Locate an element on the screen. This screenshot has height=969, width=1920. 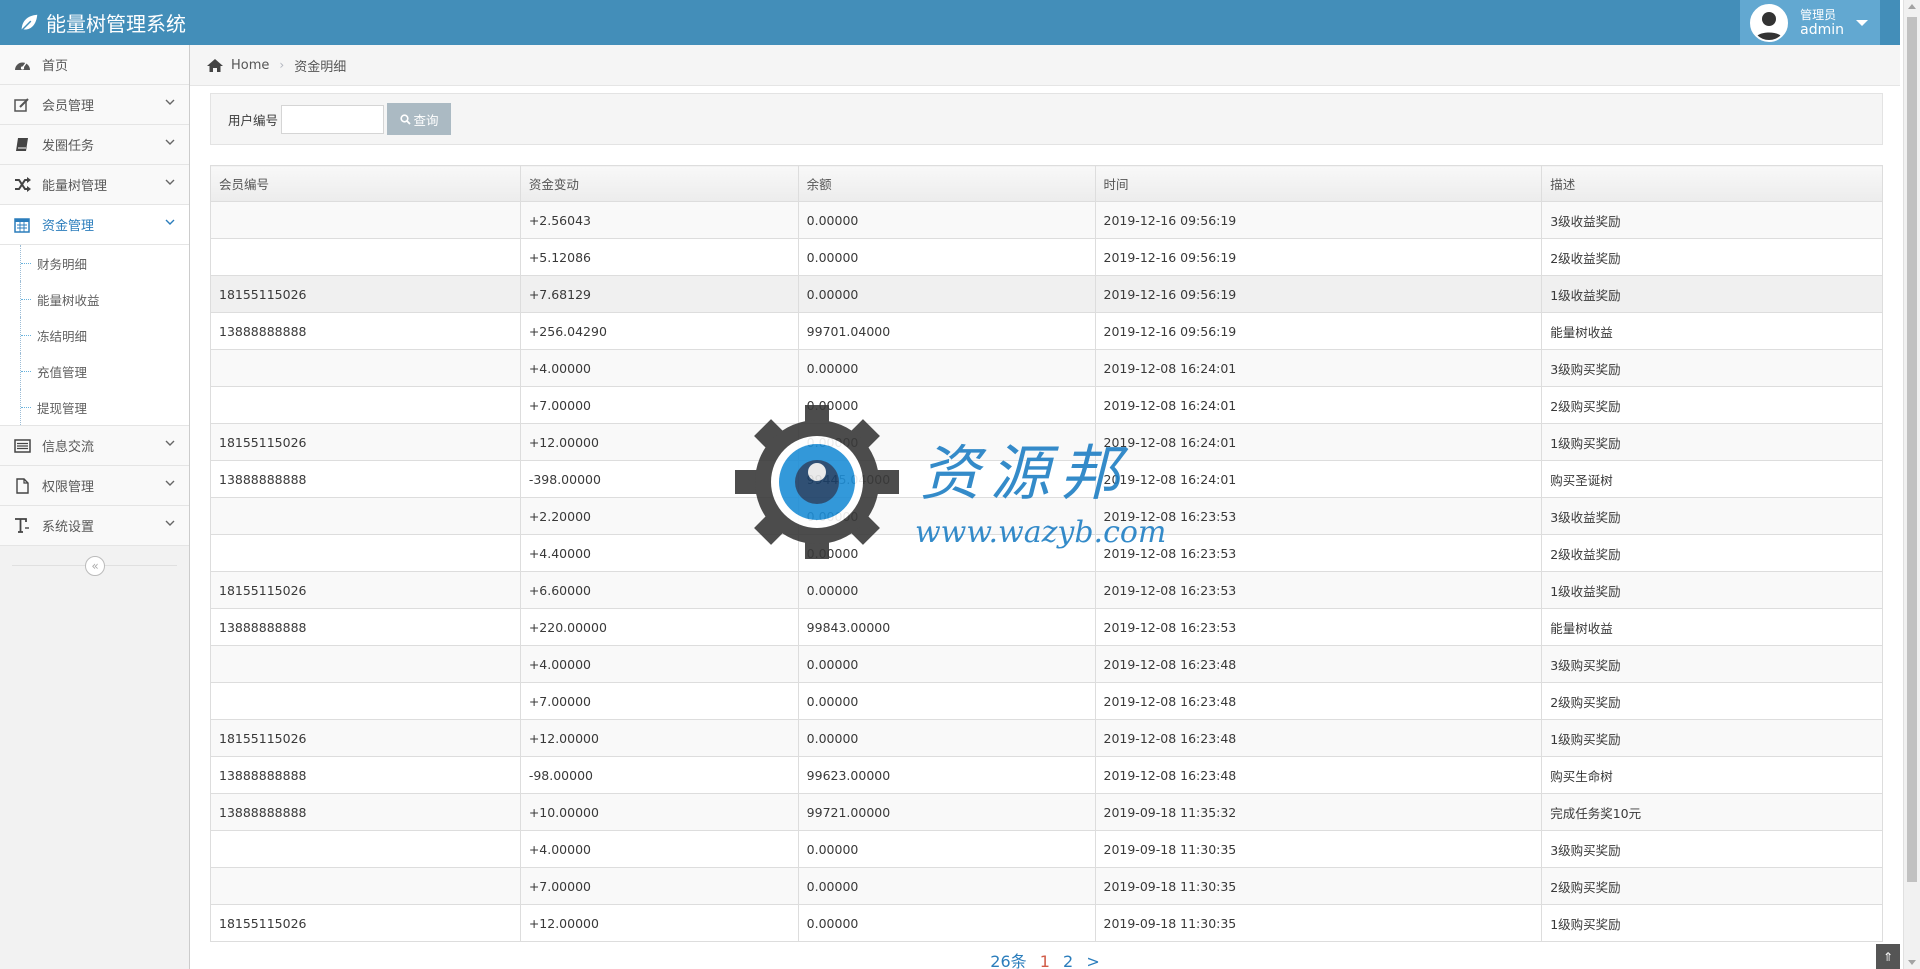
table-cell: 99843.00000 is located at coordinates (946, 627).